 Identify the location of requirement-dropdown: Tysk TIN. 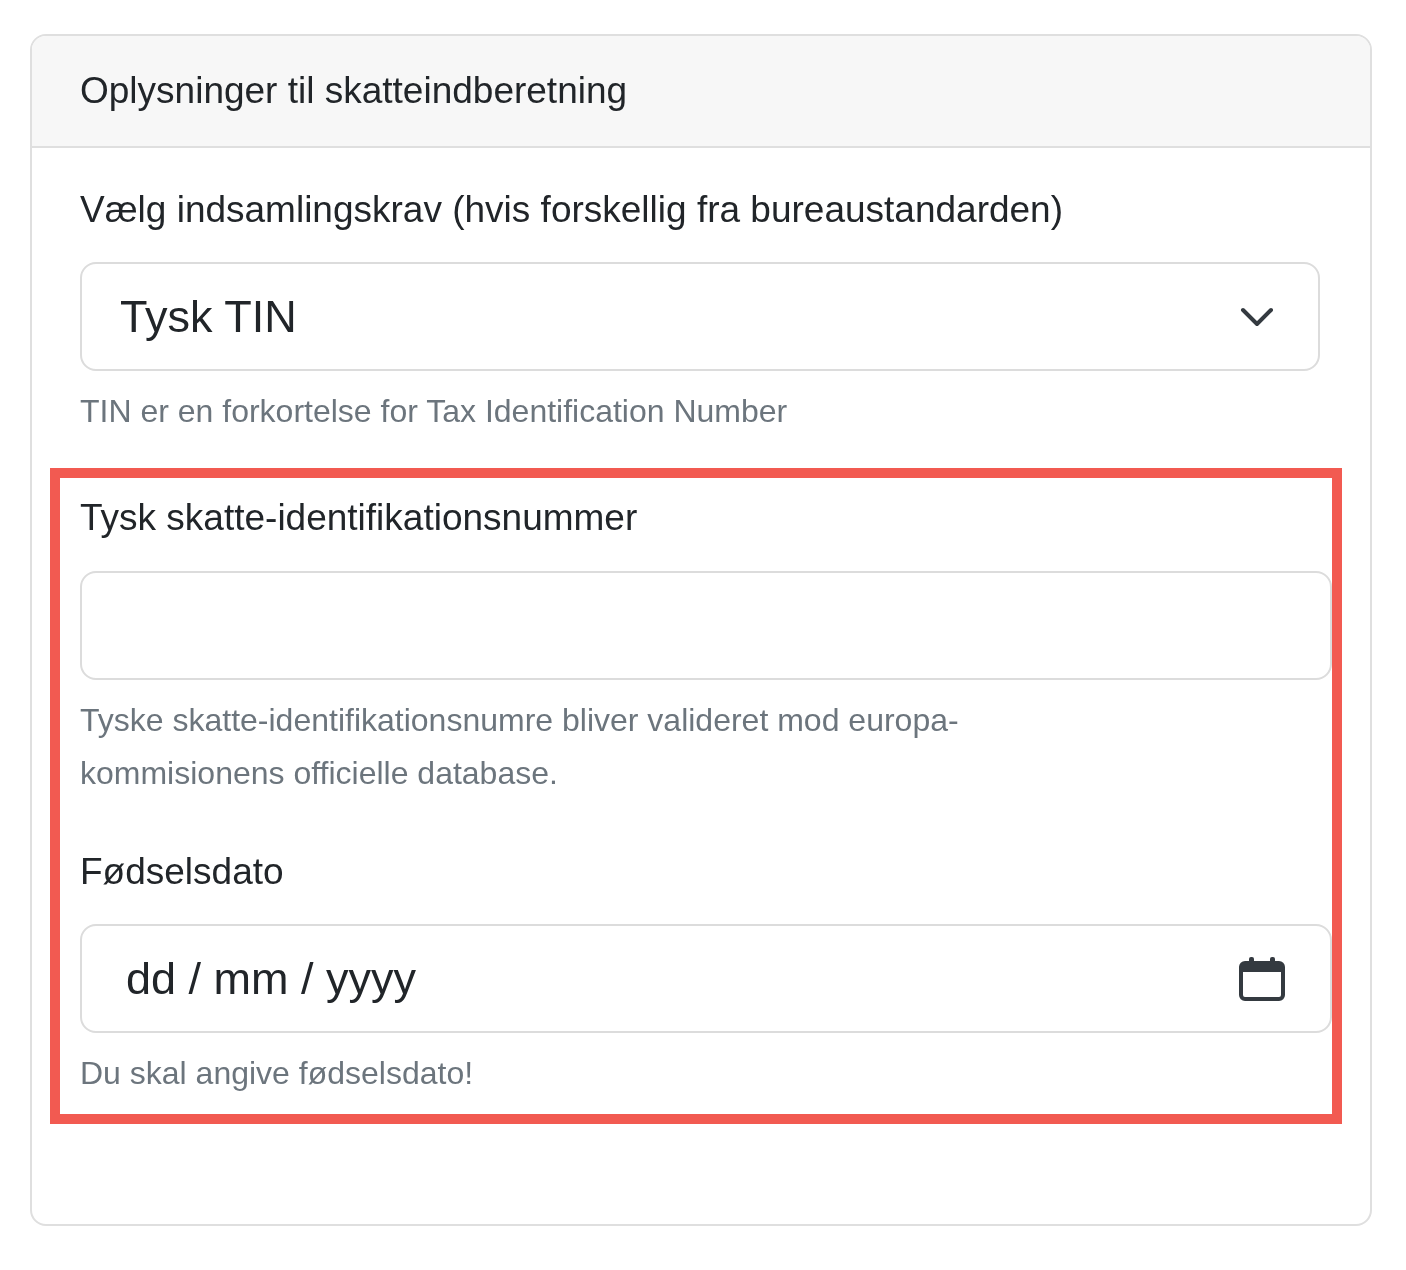
(700, 317).